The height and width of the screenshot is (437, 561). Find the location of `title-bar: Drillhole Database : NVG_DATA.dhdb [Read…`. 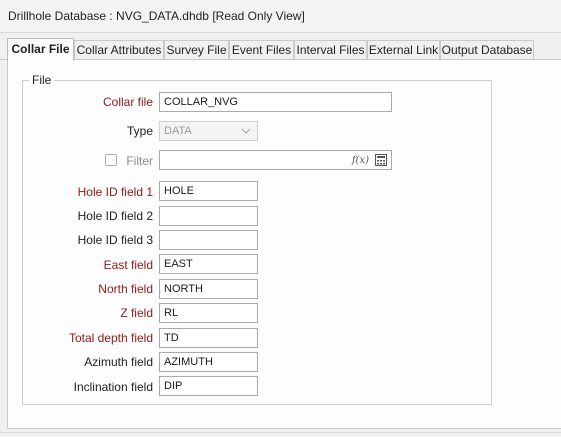

title-bar: Drillhole Database : NVG_DATA.dhdb [Read… is located at coordinates (280, 16).